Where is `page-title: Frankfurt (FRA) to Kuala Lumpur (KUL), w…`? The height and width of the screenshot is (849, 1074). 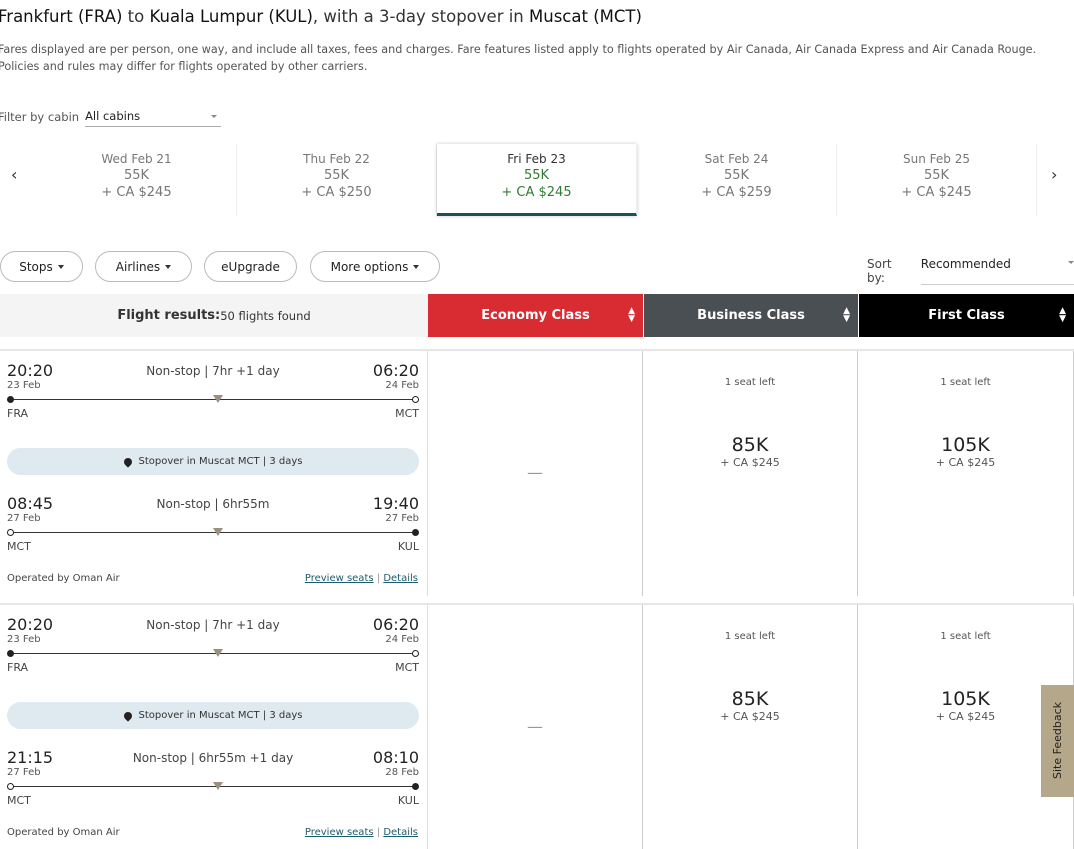
page-title: Frankfurt (FRA) to Kuala Lumpur (KUL), w… is located at coordinates (321, 16).